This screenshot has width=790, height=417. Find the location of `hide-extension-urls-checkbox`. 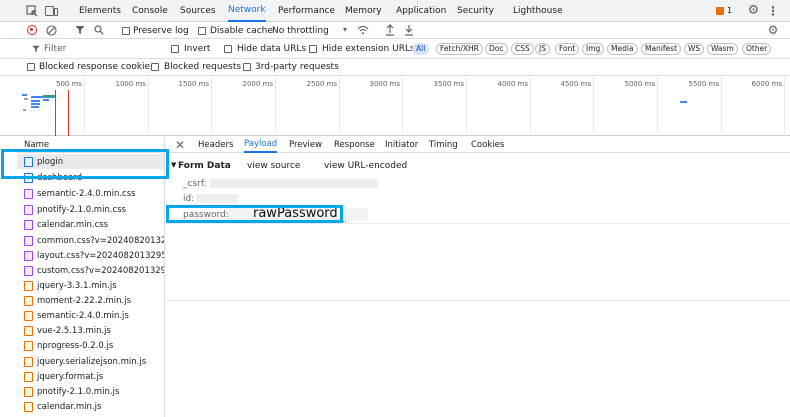

hide-extension-urls-checkbox is located at coordinates (313, 49).